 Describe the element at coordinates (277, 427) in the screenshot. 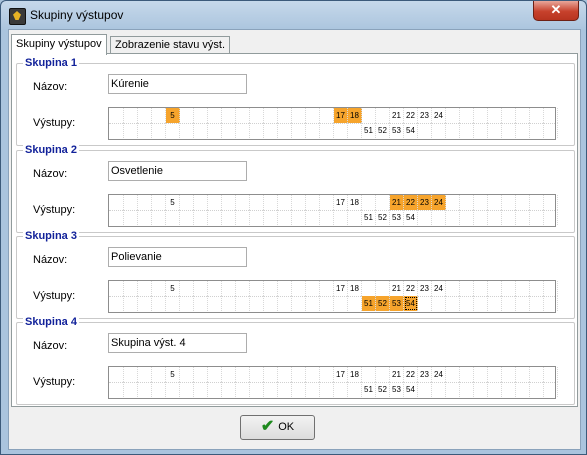

I see `ok-button: ✔ OK` at that location.